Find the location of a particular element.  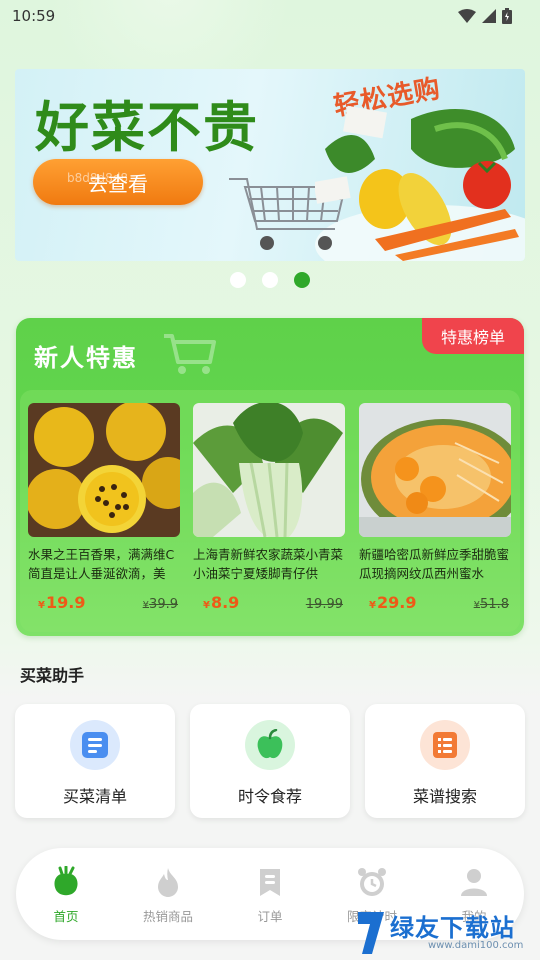

apple-icon is located at coordinates (270, 744).